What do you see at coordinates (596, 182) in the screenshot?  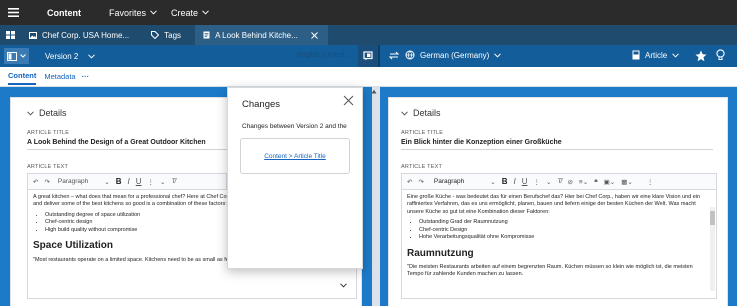 I see `quote-icon: ❝` at bounding box center [596, 182].